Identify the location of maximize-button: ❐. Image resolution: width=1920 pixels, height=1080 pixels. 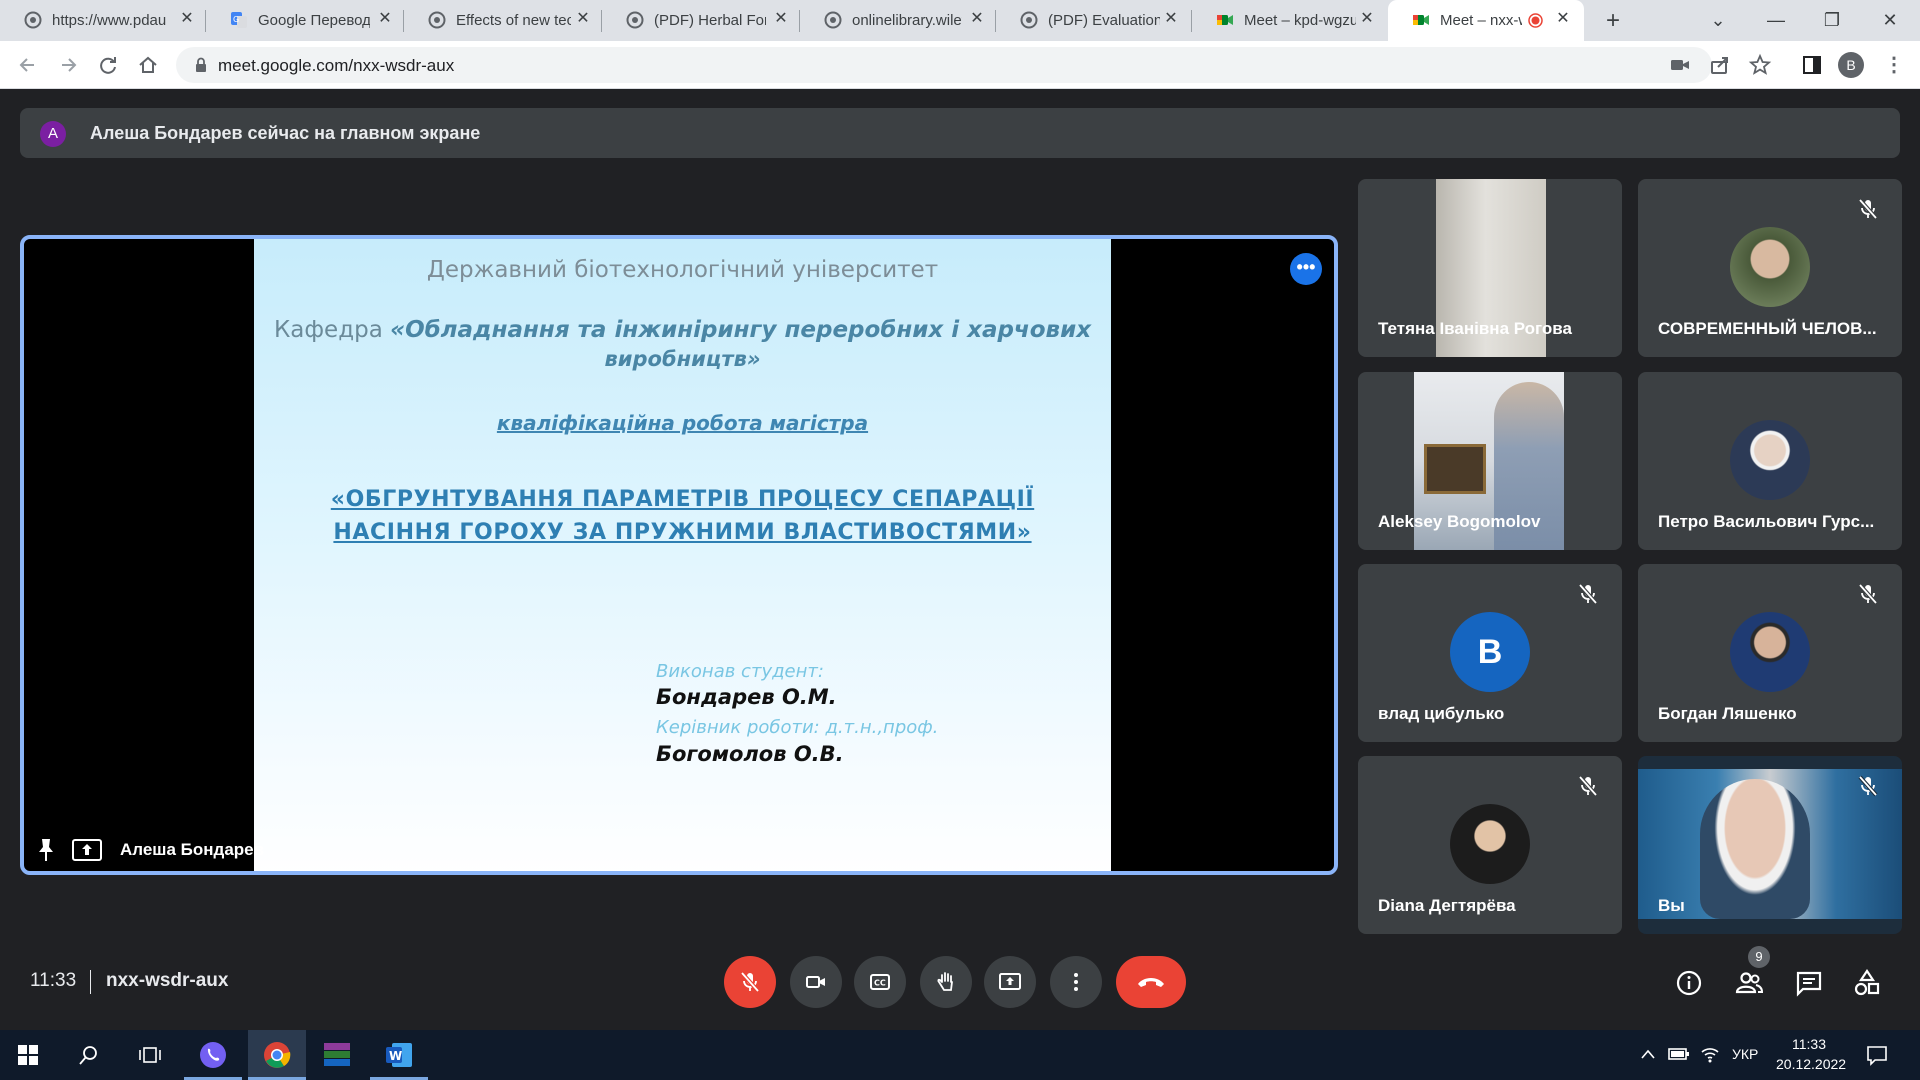
(1832, 20).